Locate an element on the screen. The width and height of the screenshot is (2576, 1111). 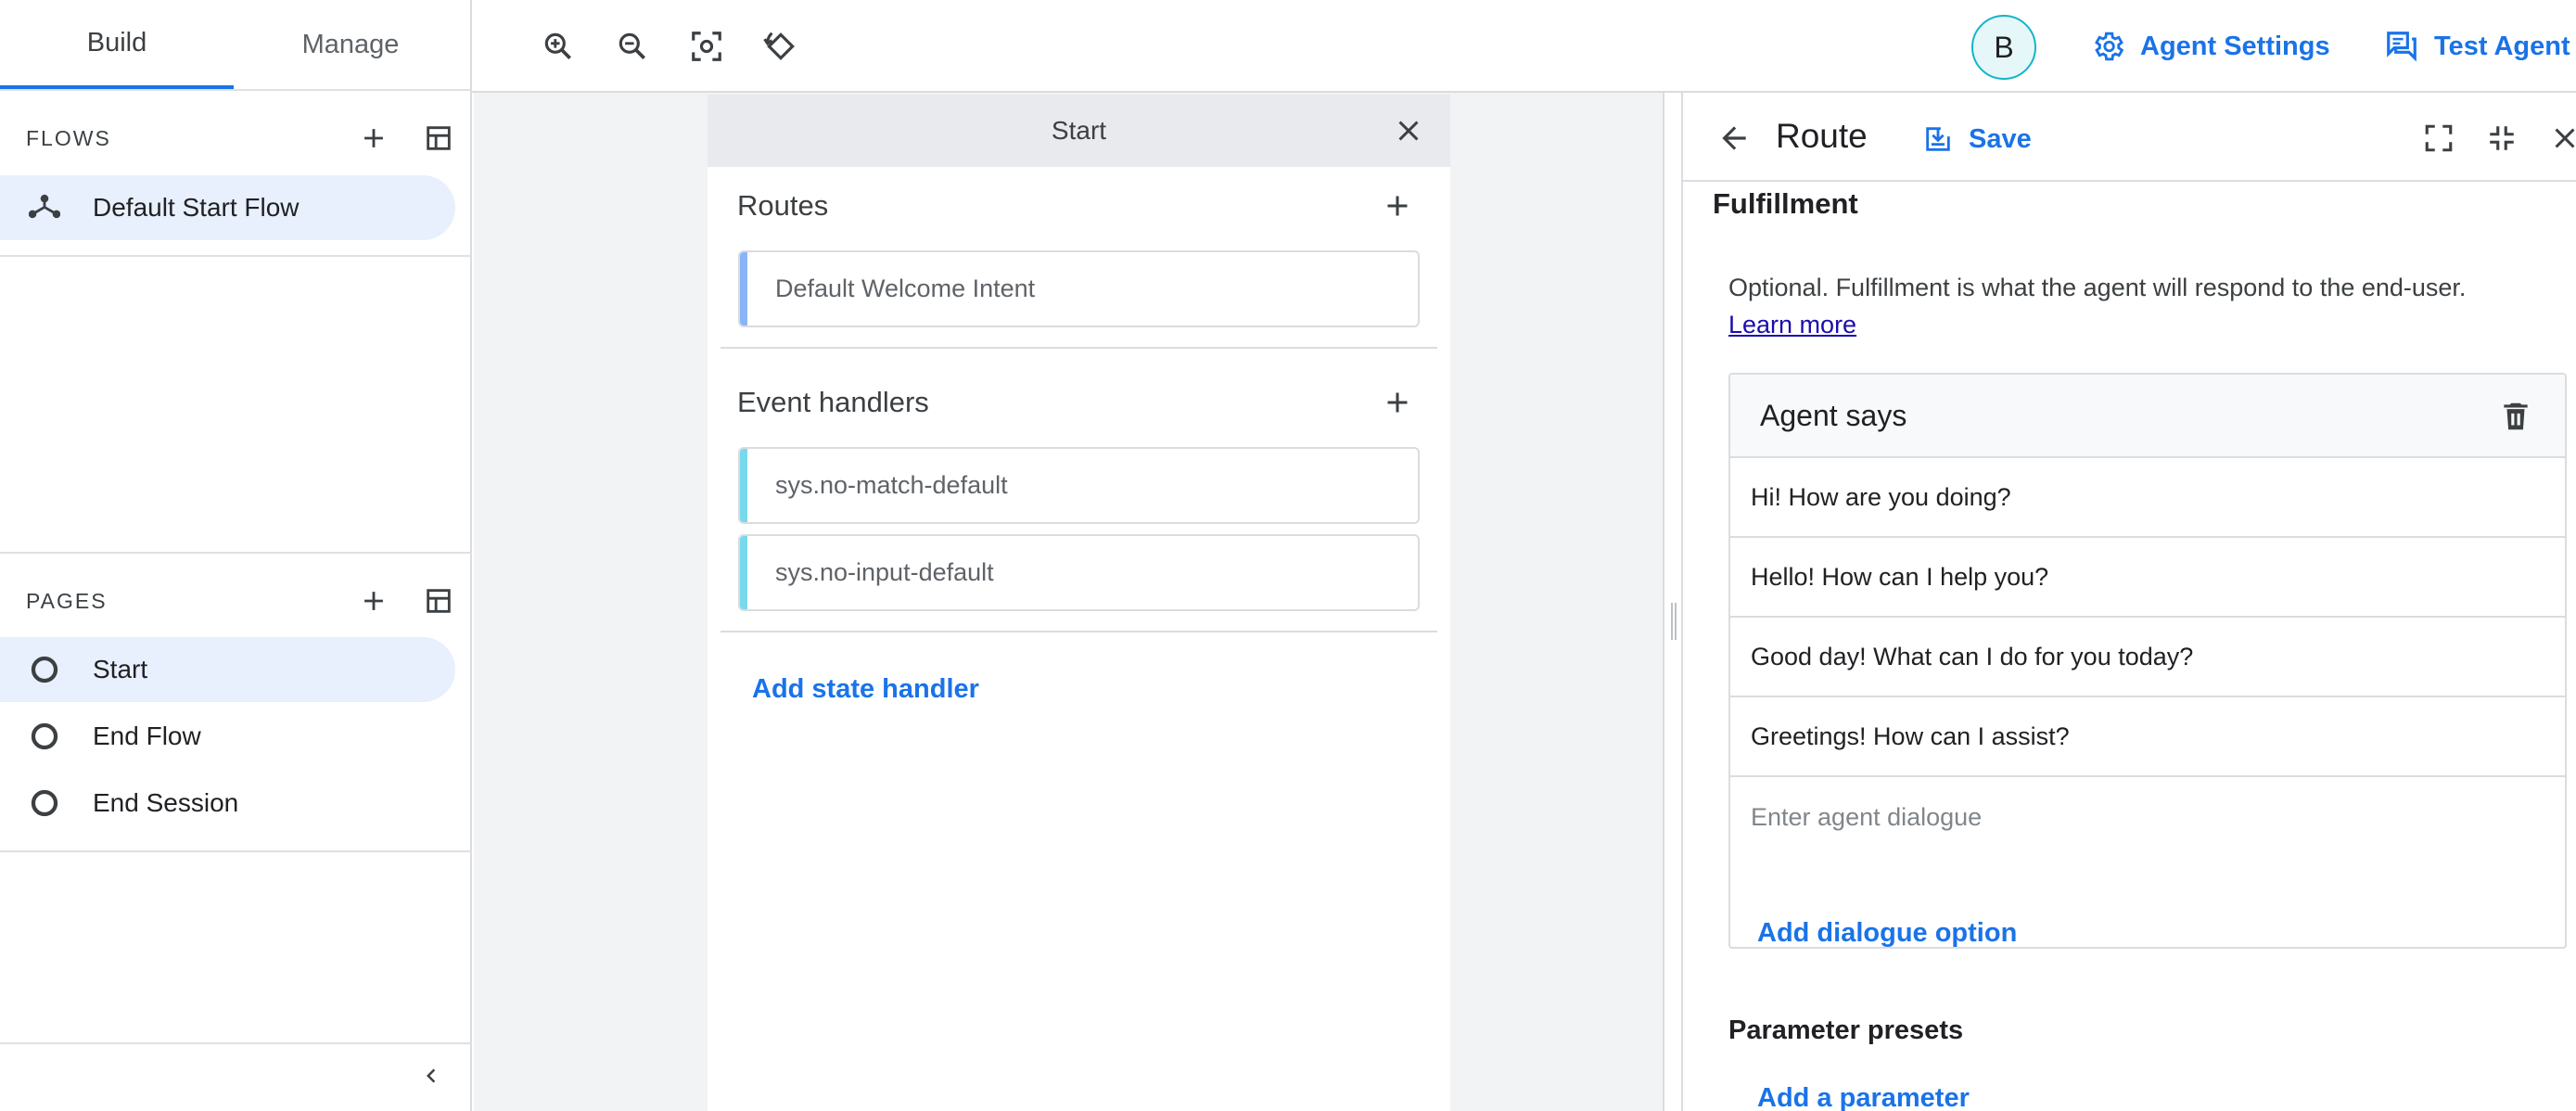
add-parameter-button: Add a parameter is located at coordinates (1863, 1097).